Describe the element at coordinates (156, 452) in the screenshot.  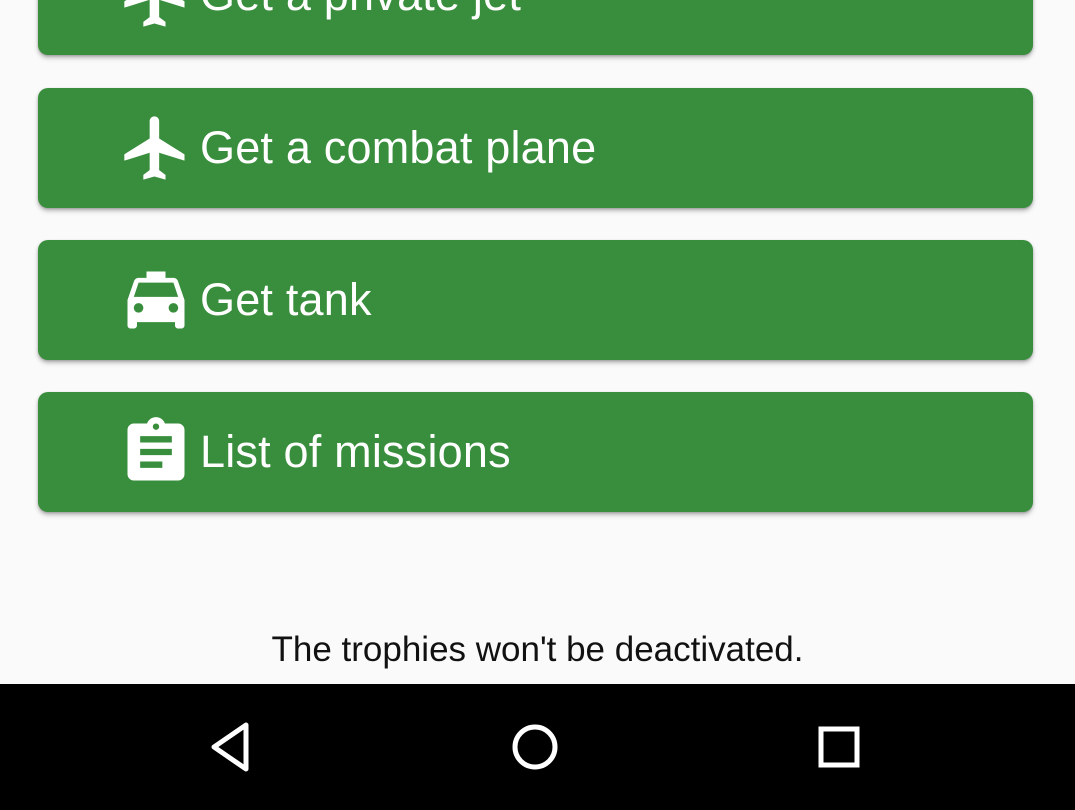
I see `clipboard-icon` at that location.